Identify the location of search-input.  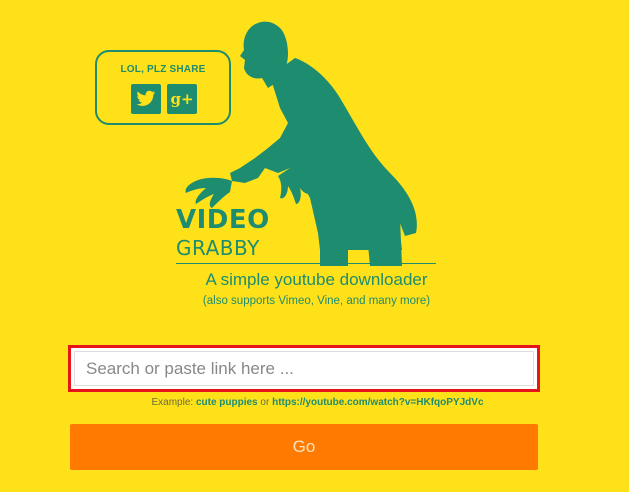
(304, 368).